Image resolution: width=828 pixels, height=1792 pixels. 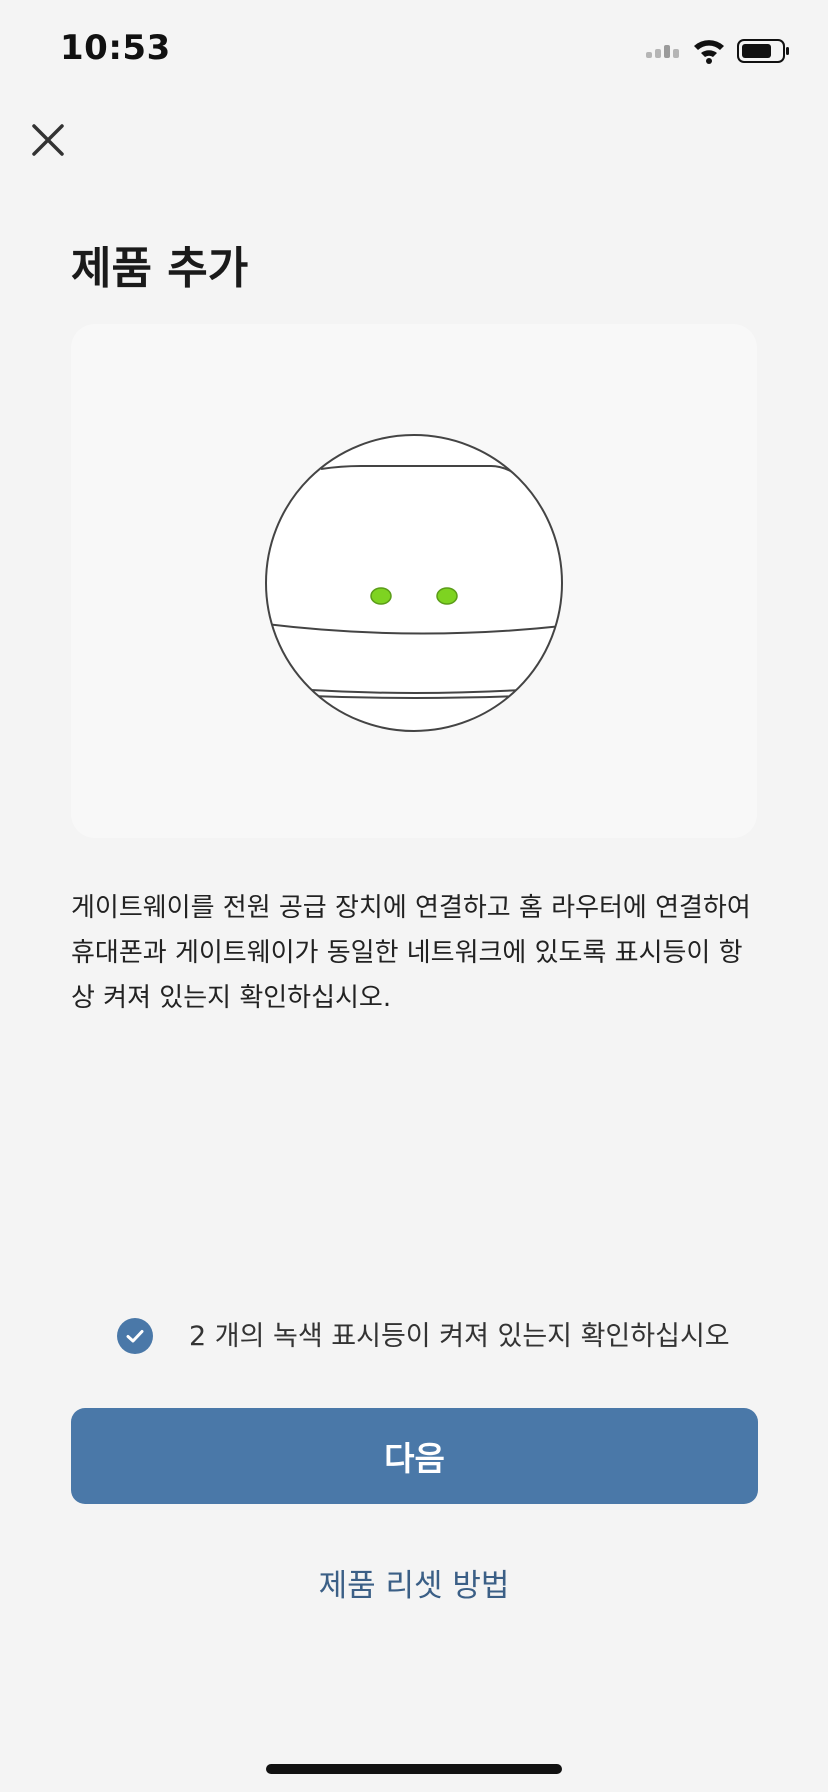 I want to click on status-time: 10:53, so click(x=115, y=48).